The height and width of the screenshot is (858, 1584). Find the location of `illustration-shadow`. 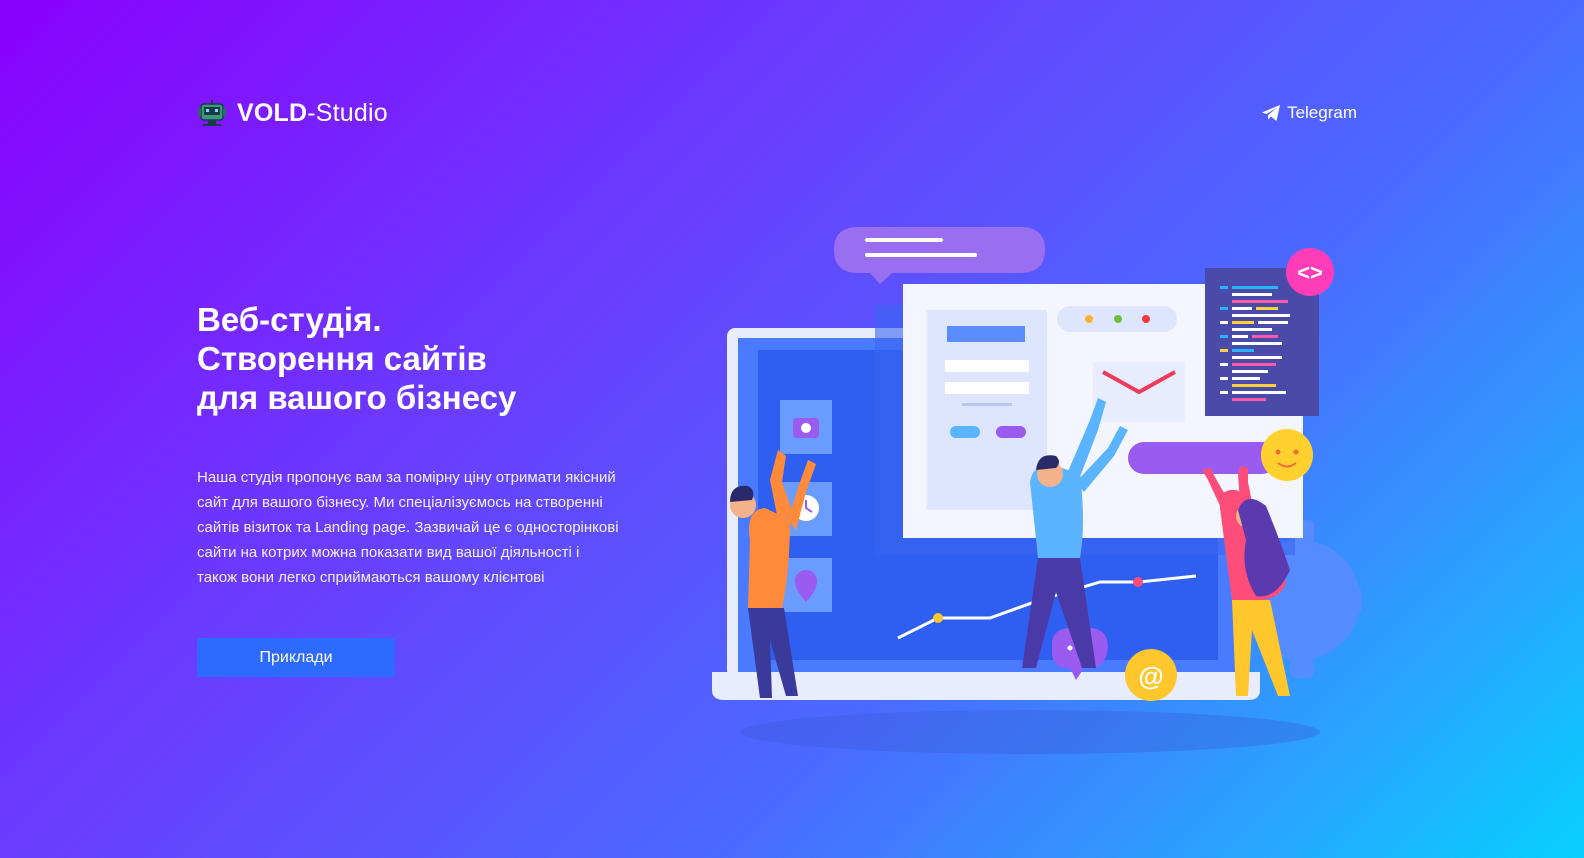

illustration-shadow is located at coordinates (1030, 732).